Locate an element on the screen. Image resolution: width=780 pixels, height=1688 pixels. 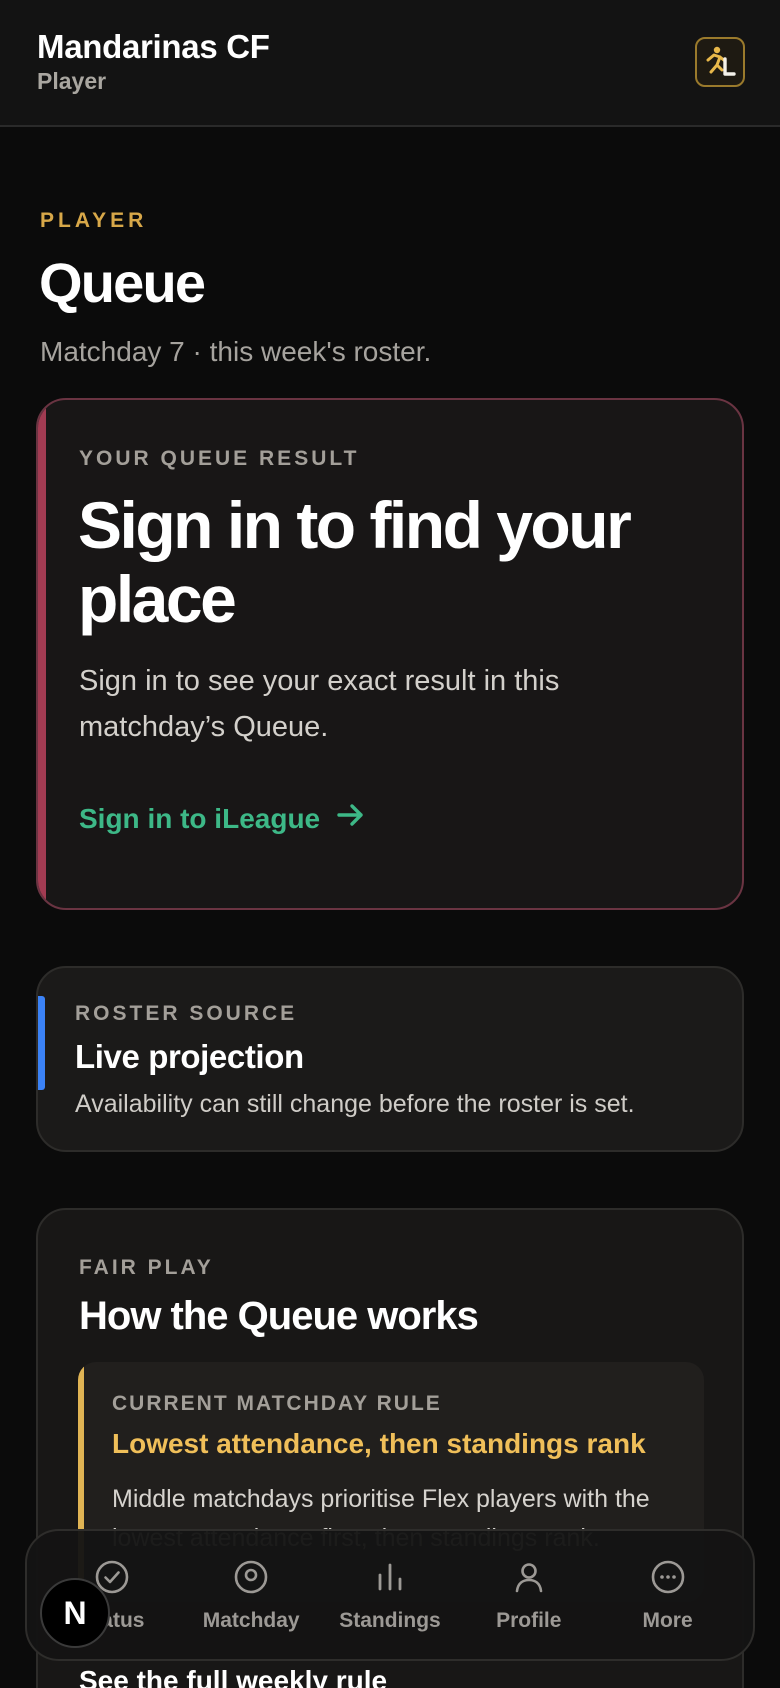
app-subtitle: Player is located at coordinates (72, 81).